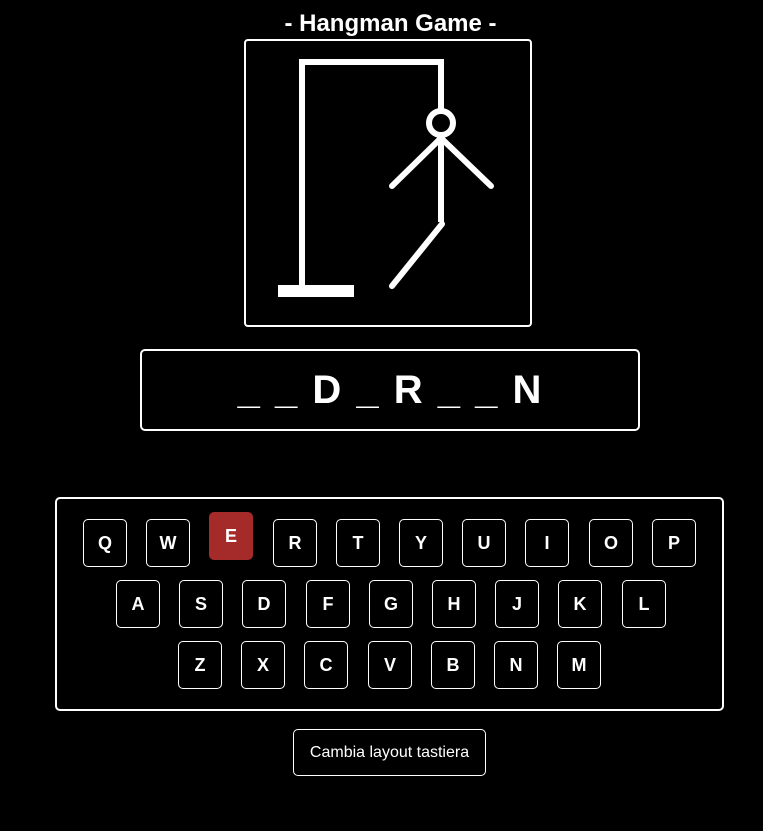  Describe the element at coordinates (390, 665) in the screenshot. I see `key-v: V` at that location.